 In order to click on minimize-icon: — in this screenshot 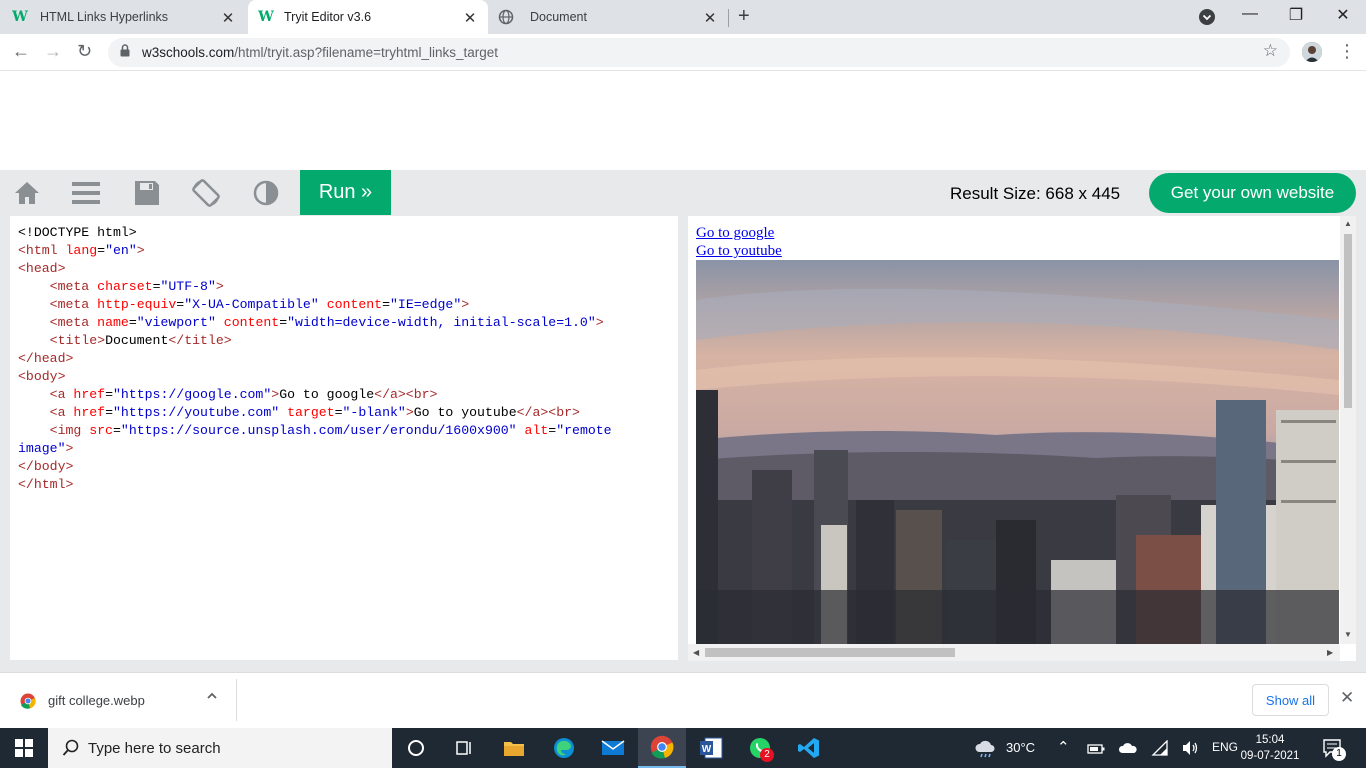, I will do `click(1250, 14)`.